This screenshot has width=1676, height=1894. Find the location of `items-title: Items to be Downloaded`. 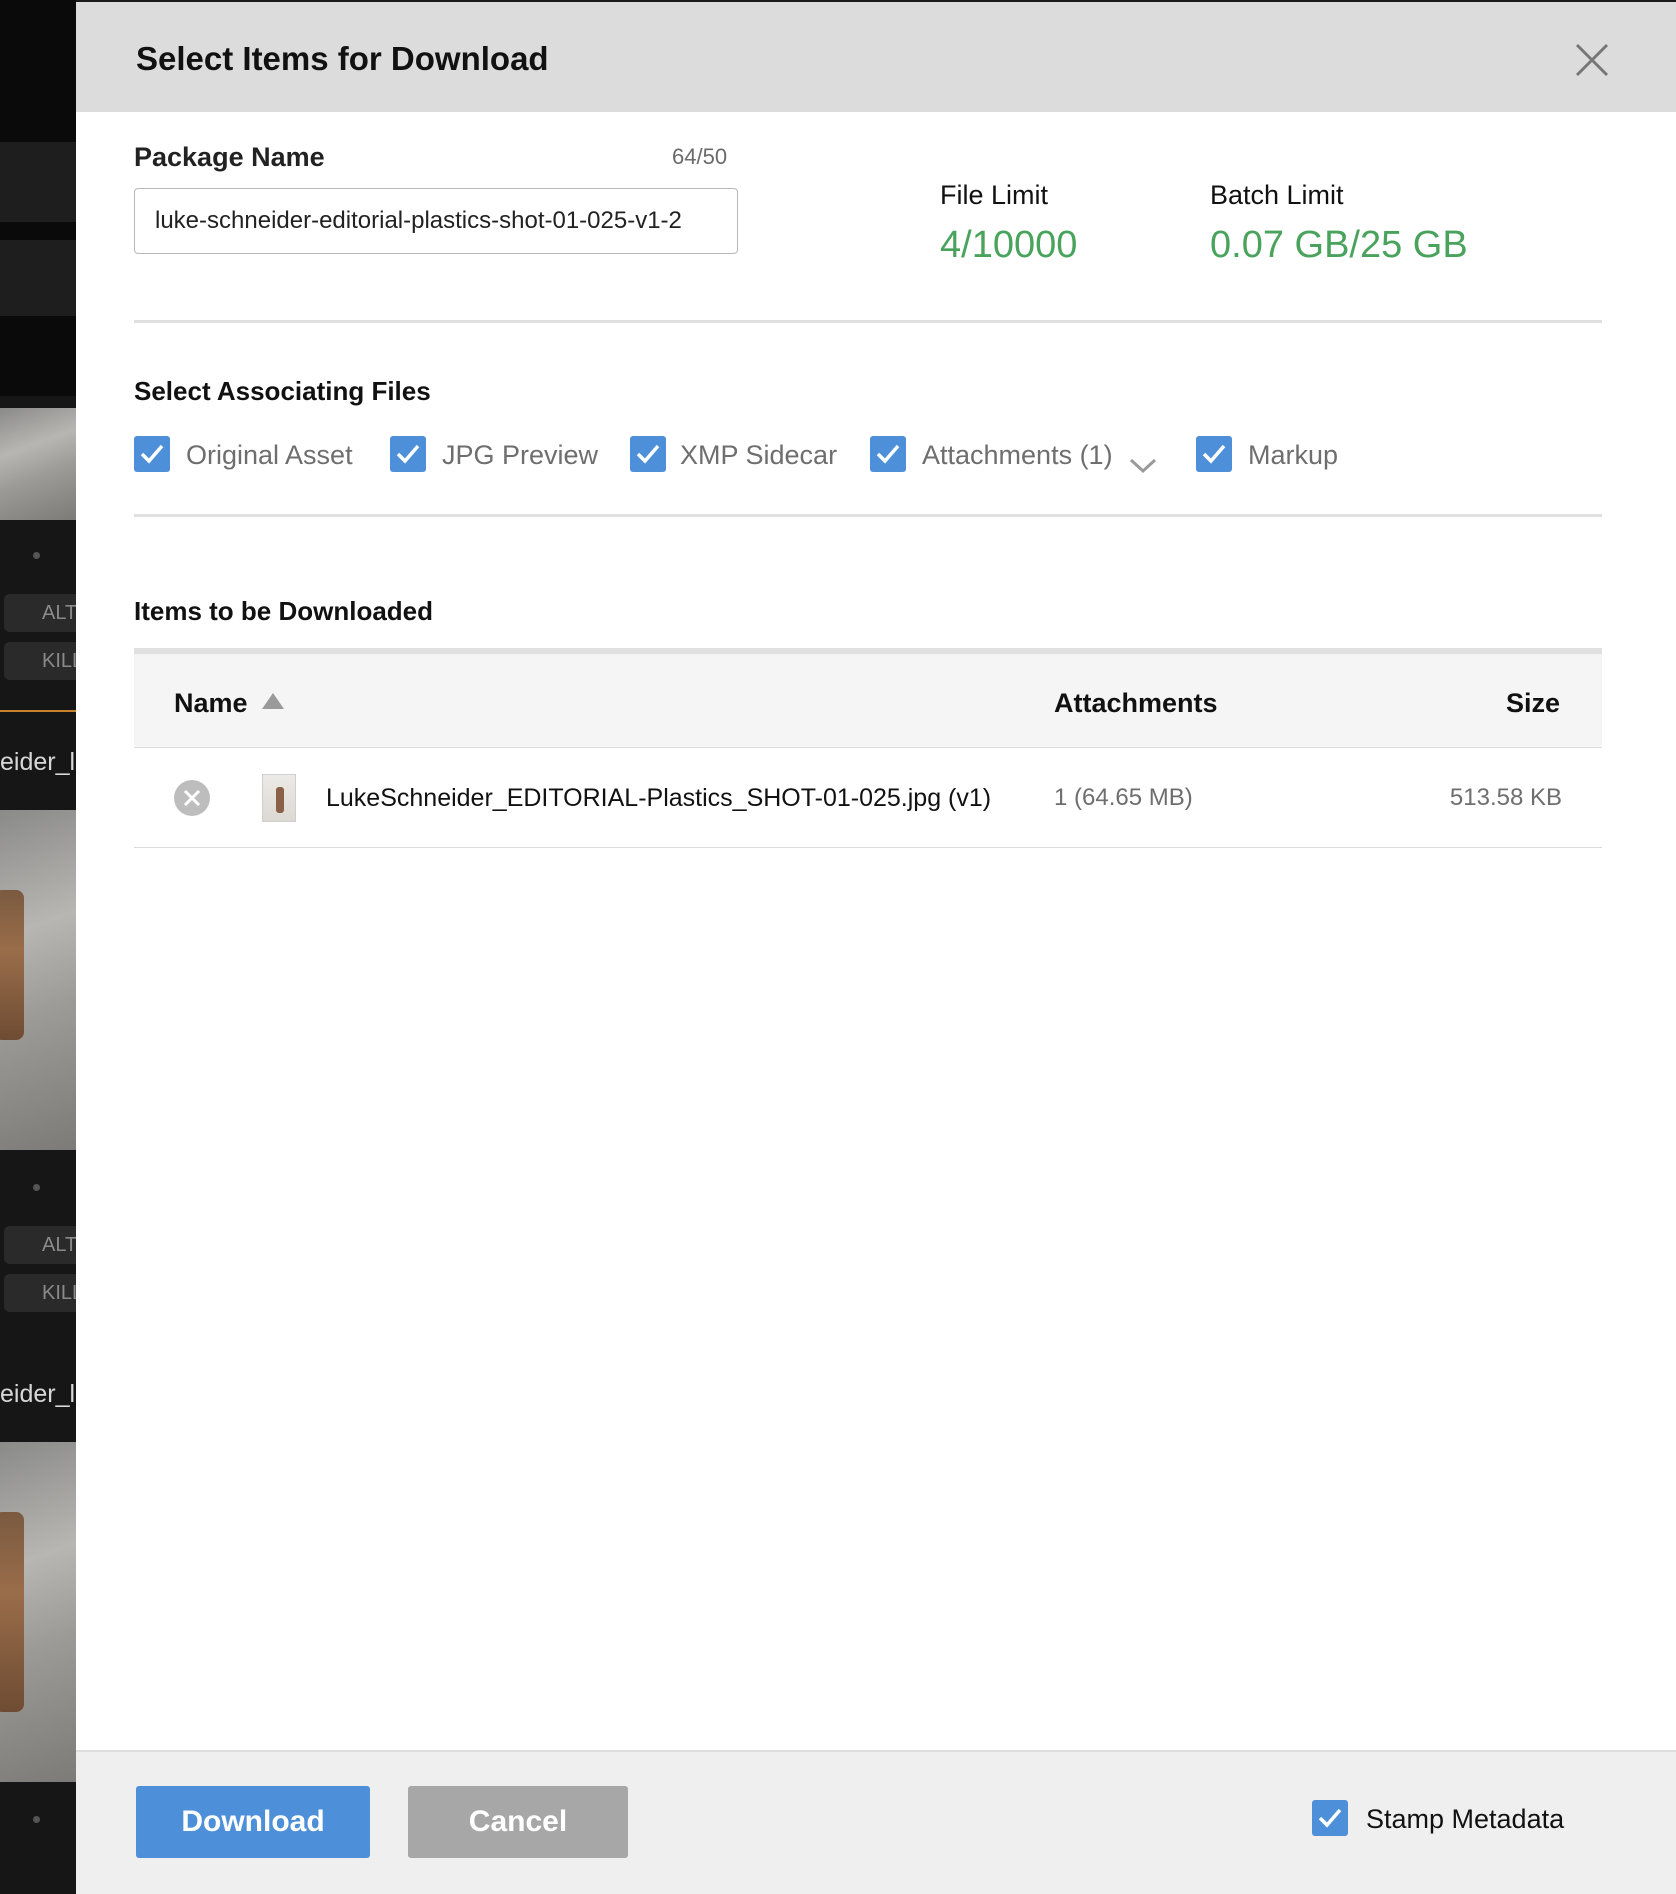

items-title: Items to be Downloaded is located at coordinates (284, 611).